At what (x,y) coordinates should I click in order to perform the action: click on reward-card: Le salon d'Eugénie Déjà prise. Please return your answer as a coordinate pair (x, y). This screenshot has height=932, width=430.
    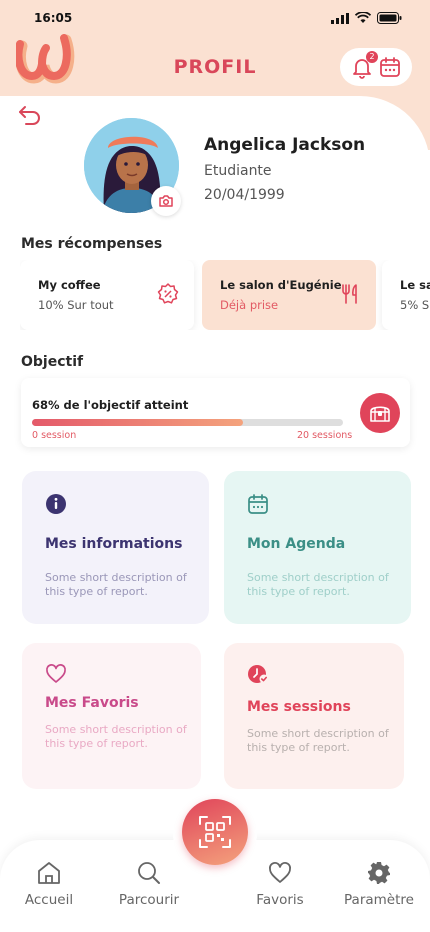
    Looking at the image, I should click on (289, 295).